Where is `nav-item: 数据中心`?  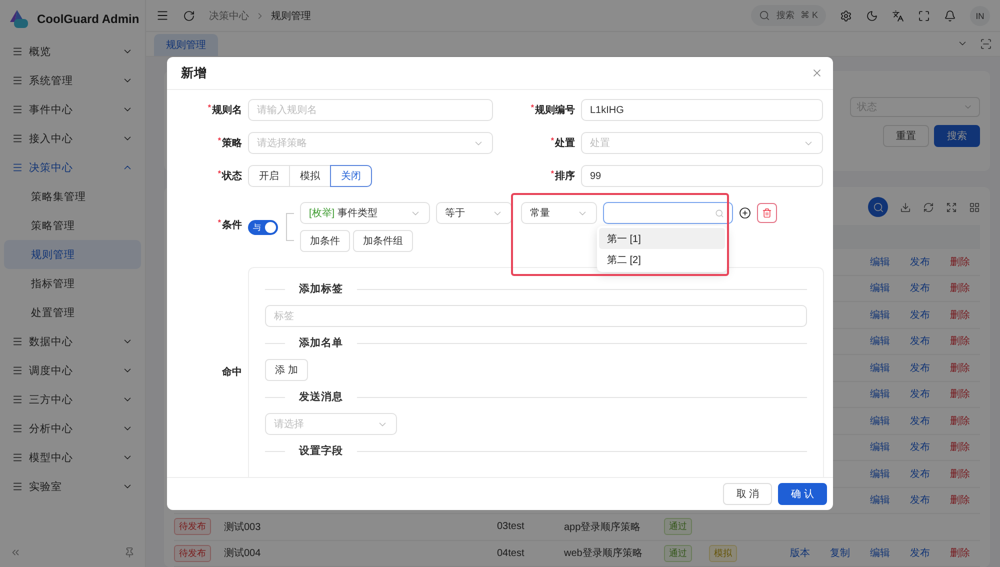 nav-item: 数据中心 is located at coordinates (72, 341).